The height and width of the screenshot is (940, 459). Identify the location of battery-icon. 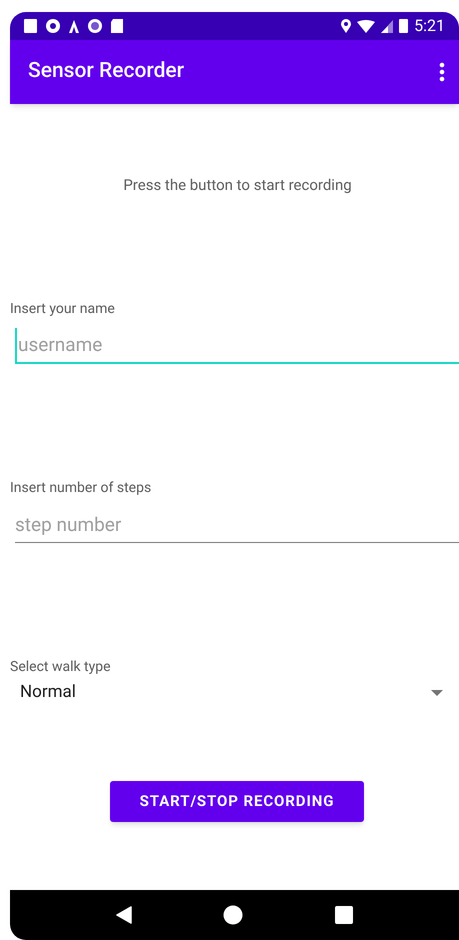
(403, 26).